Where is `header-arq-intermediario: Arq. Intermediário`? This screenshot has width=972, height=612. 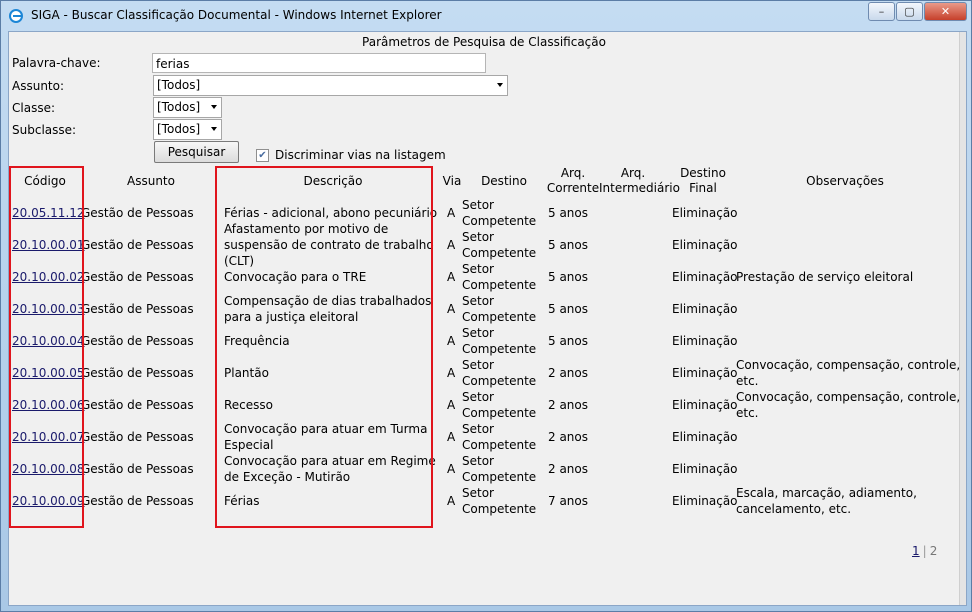 header-arq-intermediario: Arq. Intermediário is located at coordinates (639, 181).